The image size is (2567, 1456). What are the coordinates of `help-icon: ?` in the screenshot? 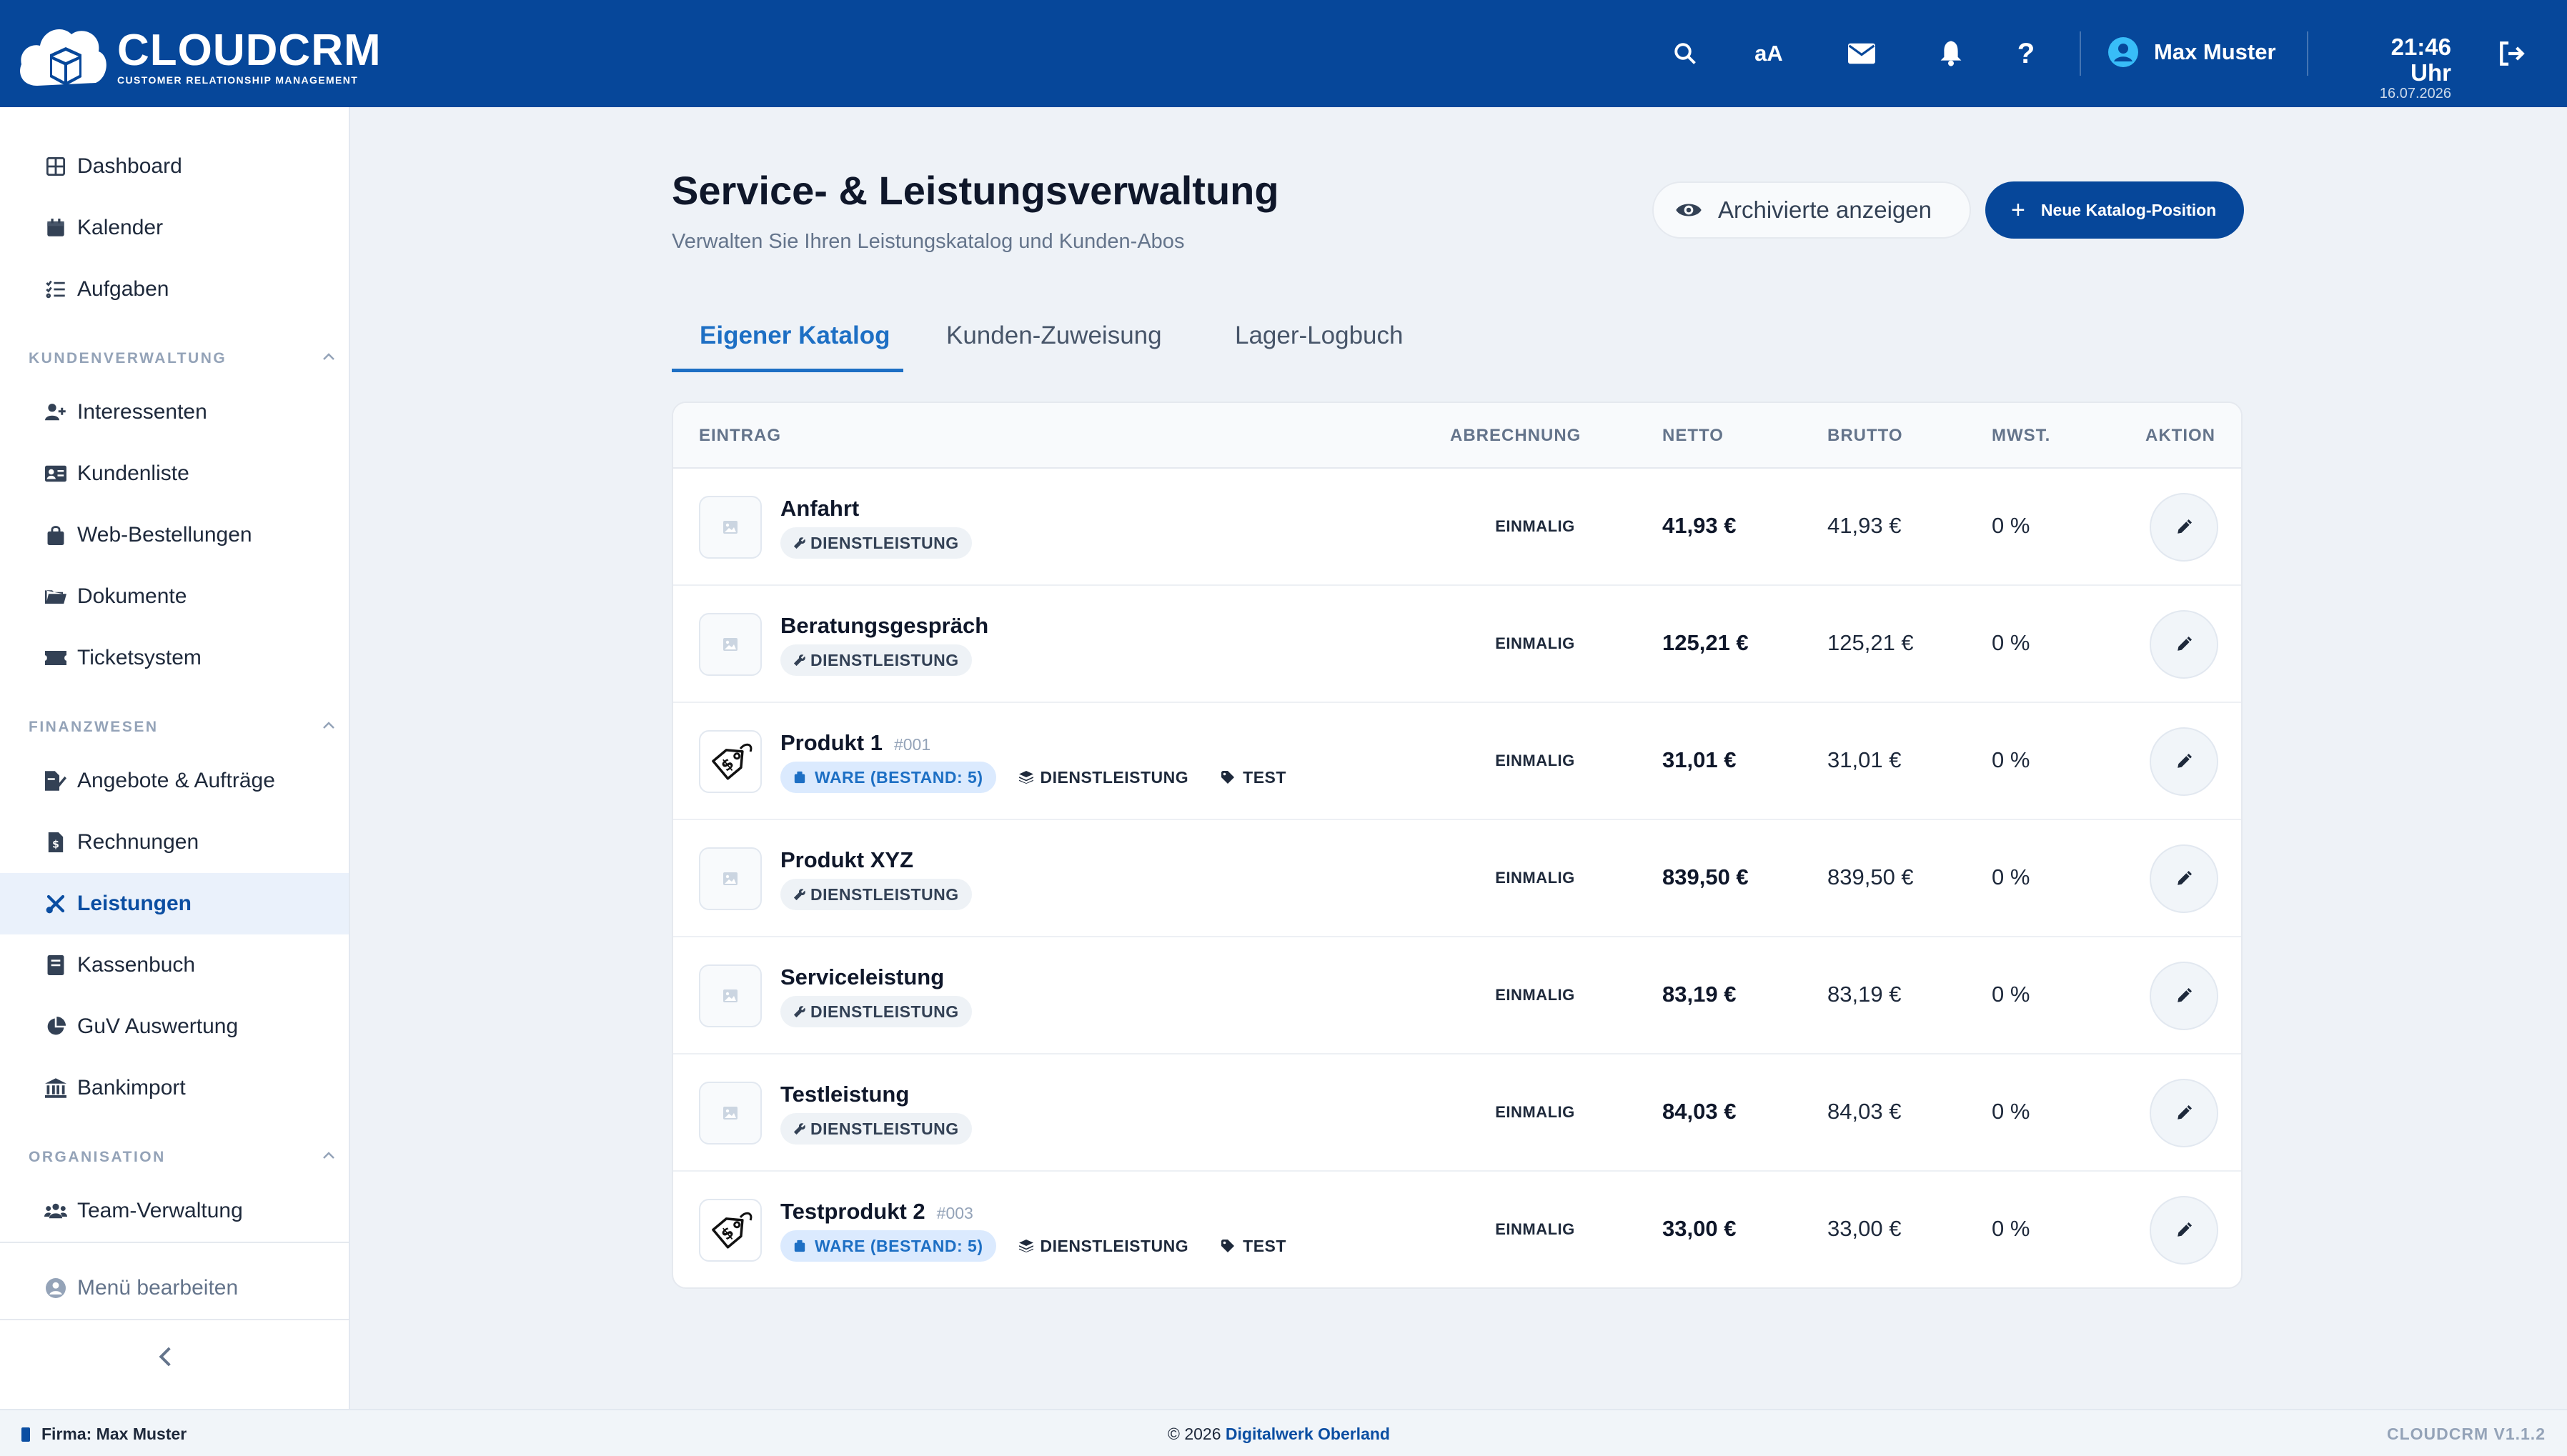 It's located at (2026, 53).